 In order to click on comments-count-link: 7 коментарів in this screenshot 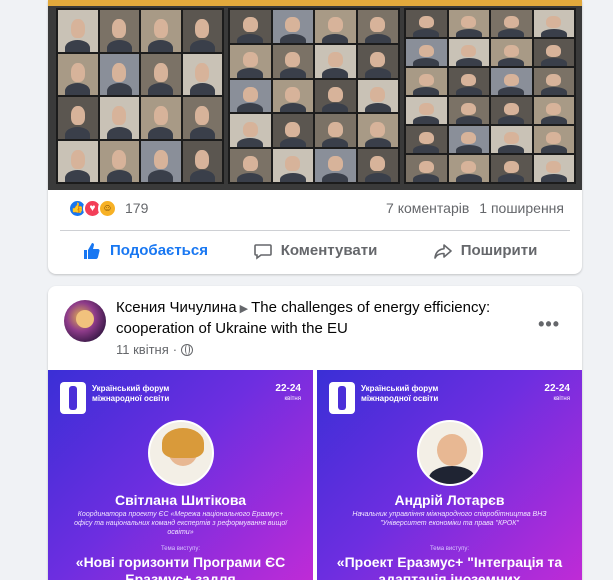, I will do `click(427, 208)`.